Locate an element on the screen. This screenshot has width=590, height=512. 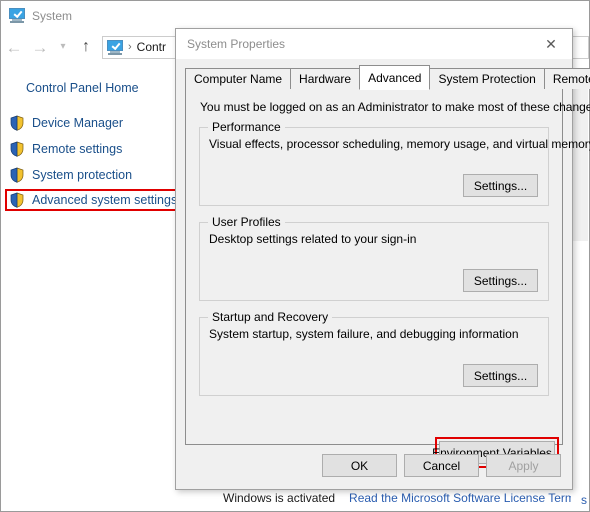
tab-label: Computer Name is located at coordinates (238, 79).